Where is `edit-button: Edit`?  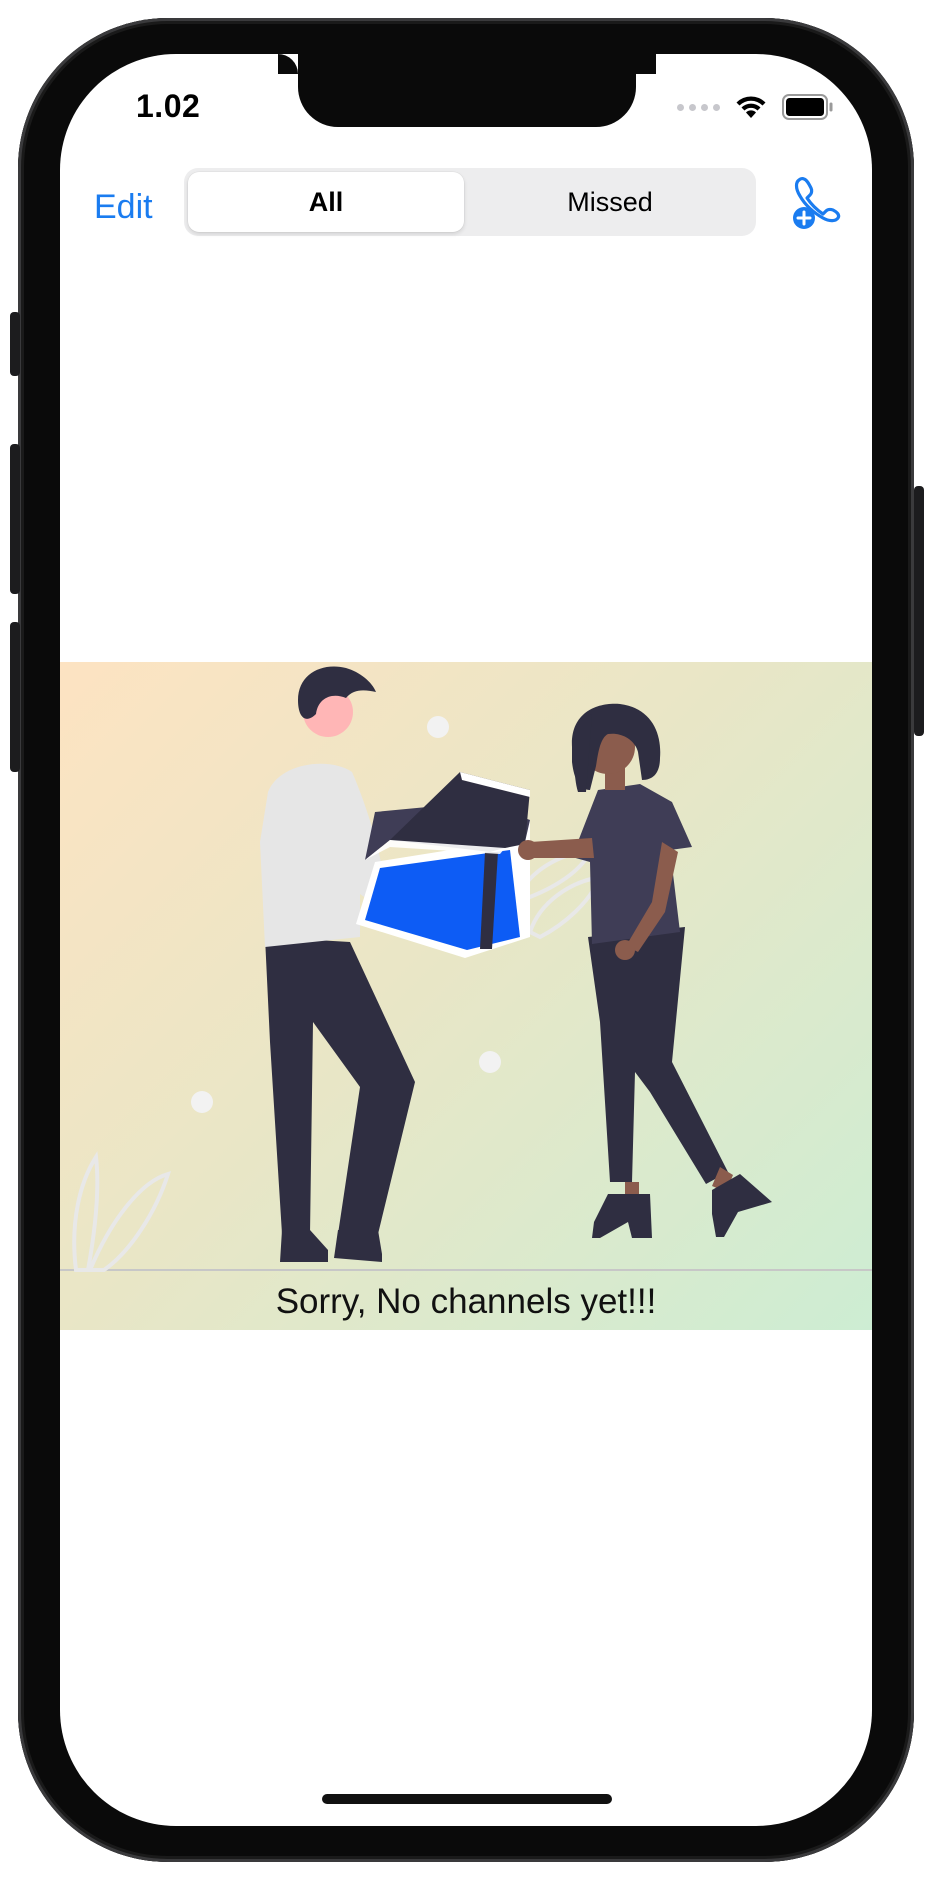 edit-button: Edit is located at coordinates (123, 207).